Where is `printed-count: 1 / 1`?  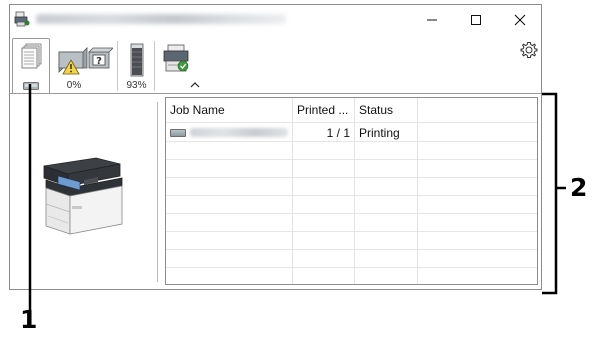 printed-count: 1 / 1 is located at coordinates (338, 133).